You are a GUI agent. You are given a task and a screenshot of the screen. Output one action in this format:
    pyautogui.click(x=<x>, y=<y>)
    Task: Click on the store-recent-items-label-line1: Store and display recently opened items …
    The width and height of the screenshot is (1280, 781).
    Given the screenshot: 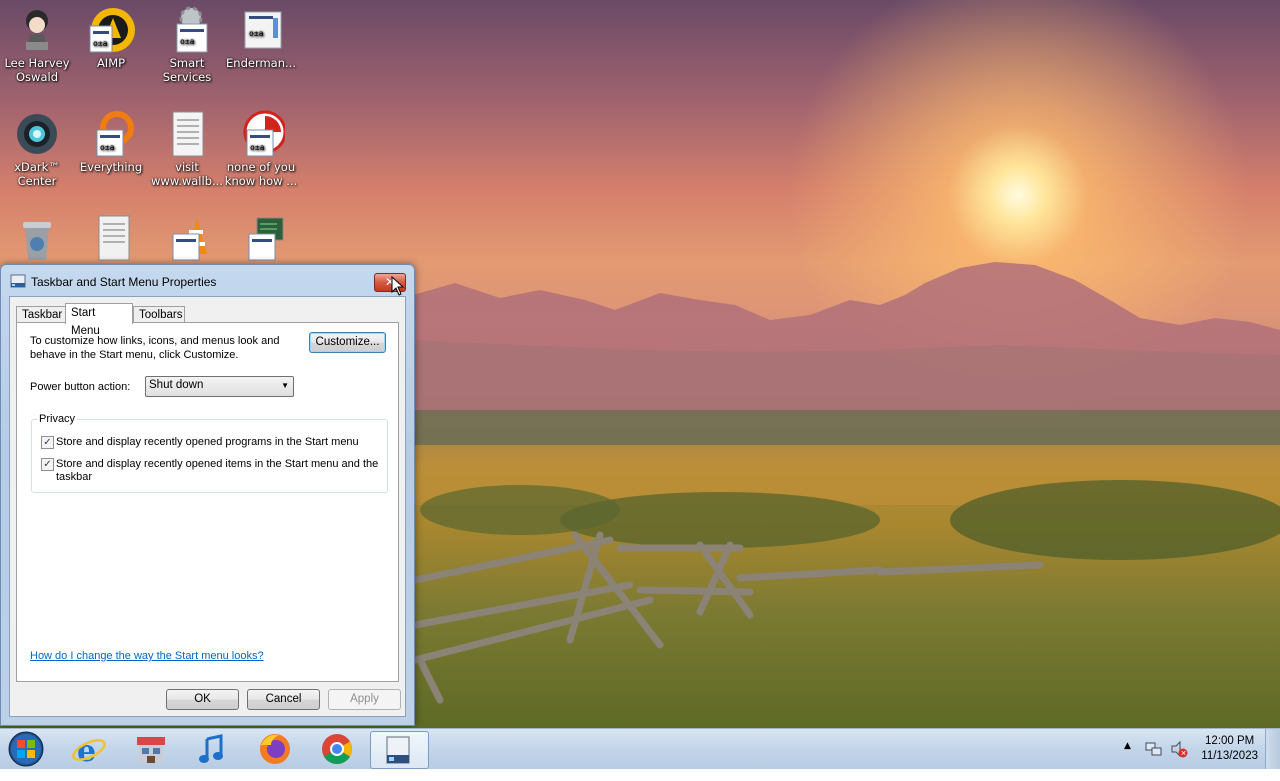 What is the action you would take?
    pyautogui.click(x=217, y=464)
    